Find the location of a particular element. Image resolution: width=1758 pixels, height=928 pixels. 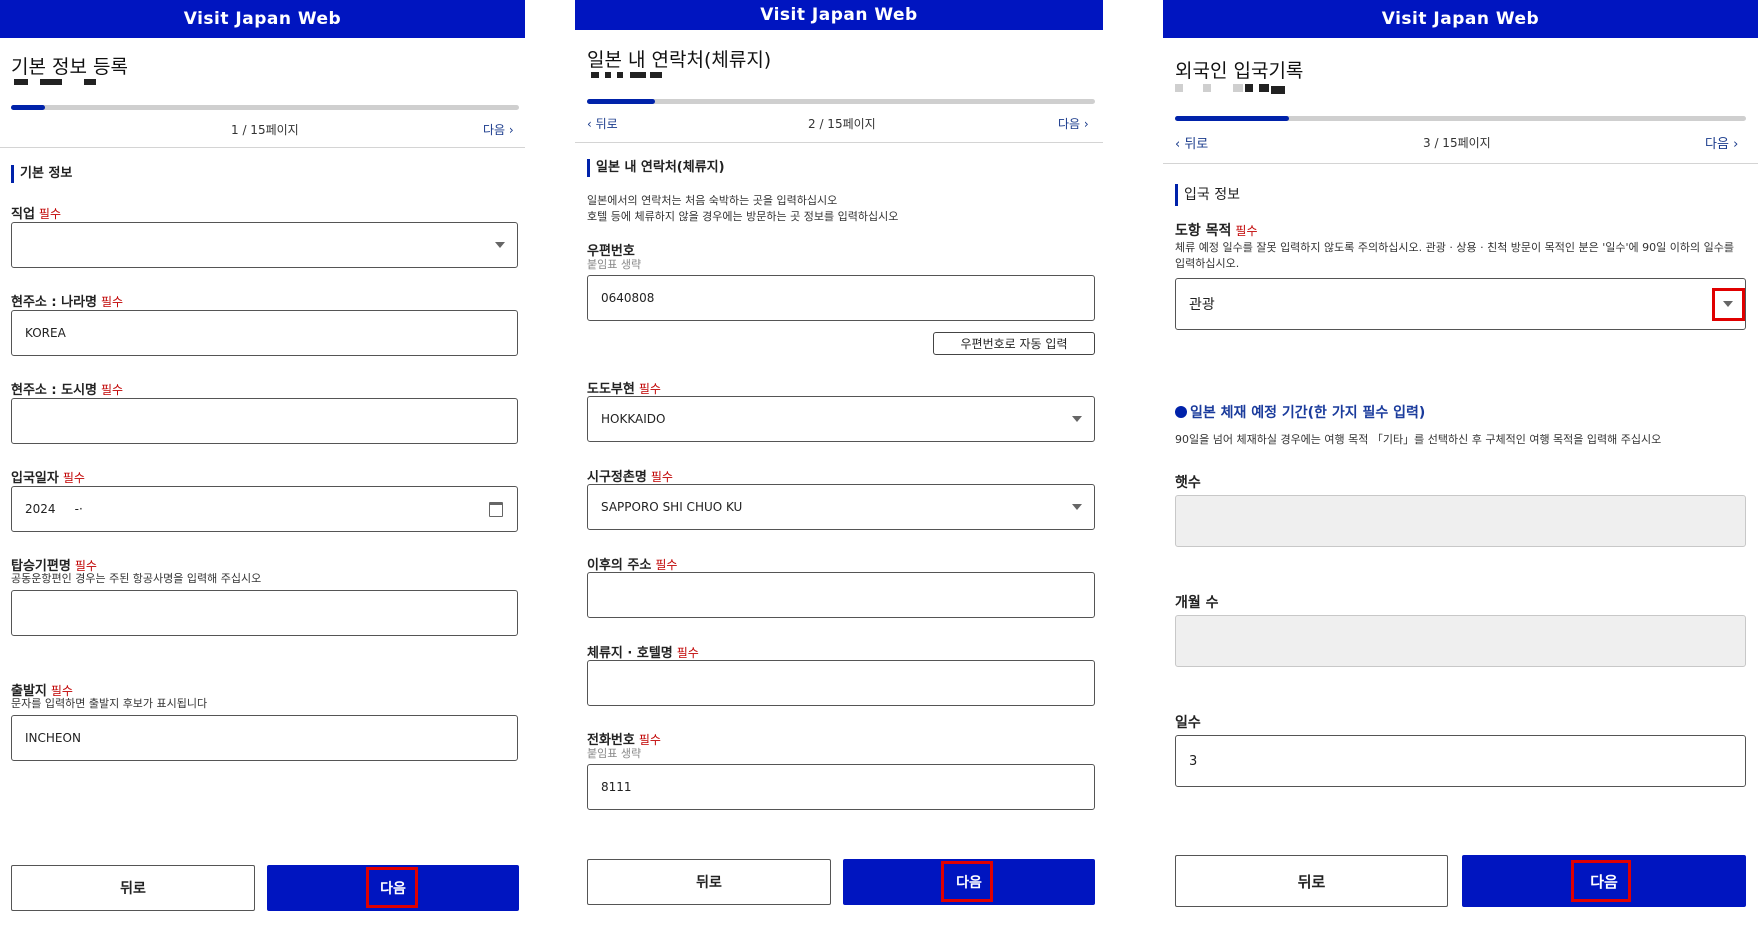

entry-date-input: 2024 -· is located at coordinates (264, 509).